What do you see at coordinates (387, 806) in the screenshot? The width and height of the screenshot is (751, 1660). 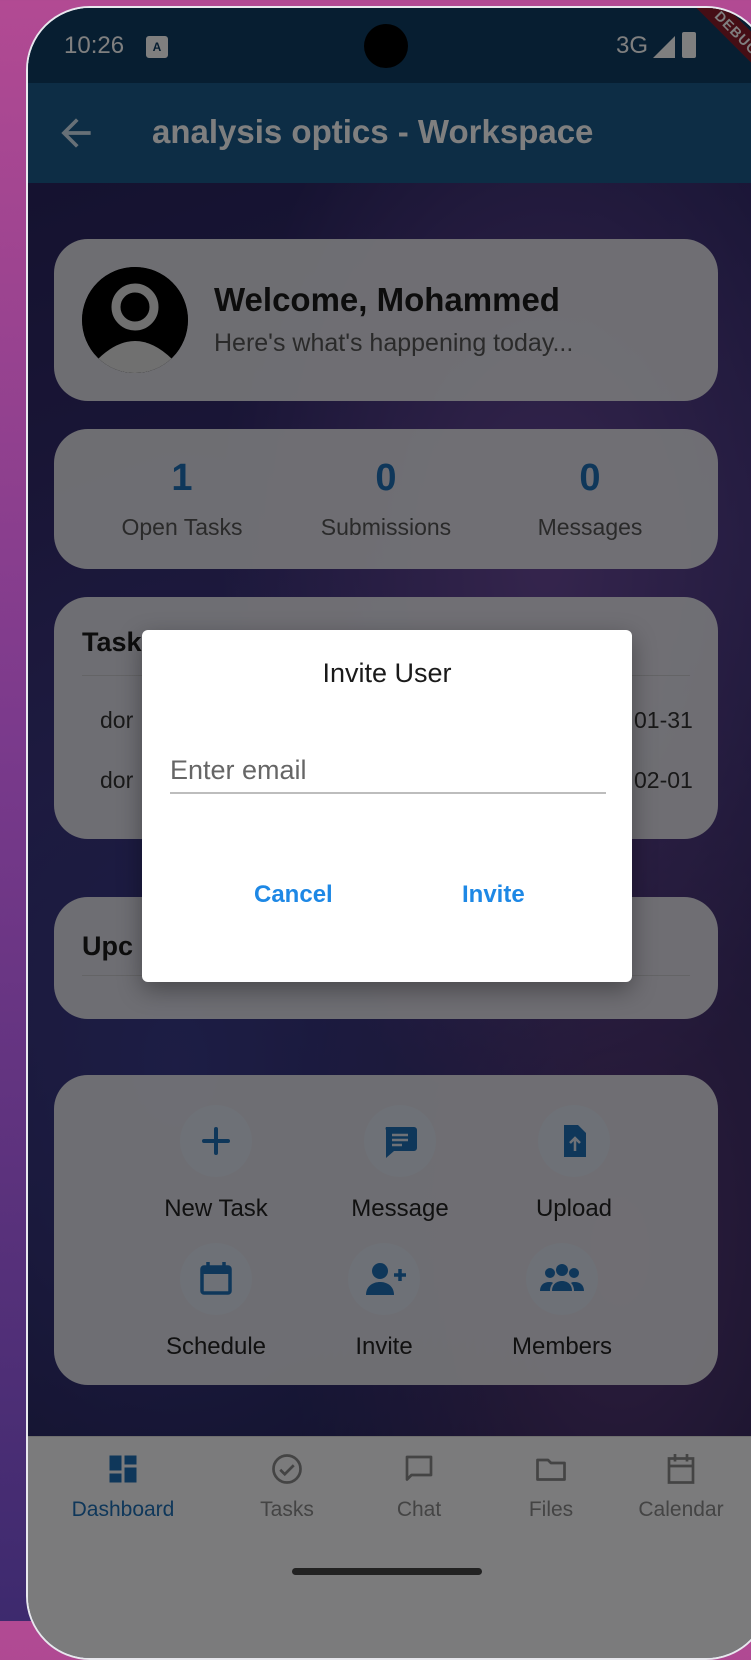 I see `invite-user-dialog: Invite User Cancel Invite` at bounding box center [387, 806].